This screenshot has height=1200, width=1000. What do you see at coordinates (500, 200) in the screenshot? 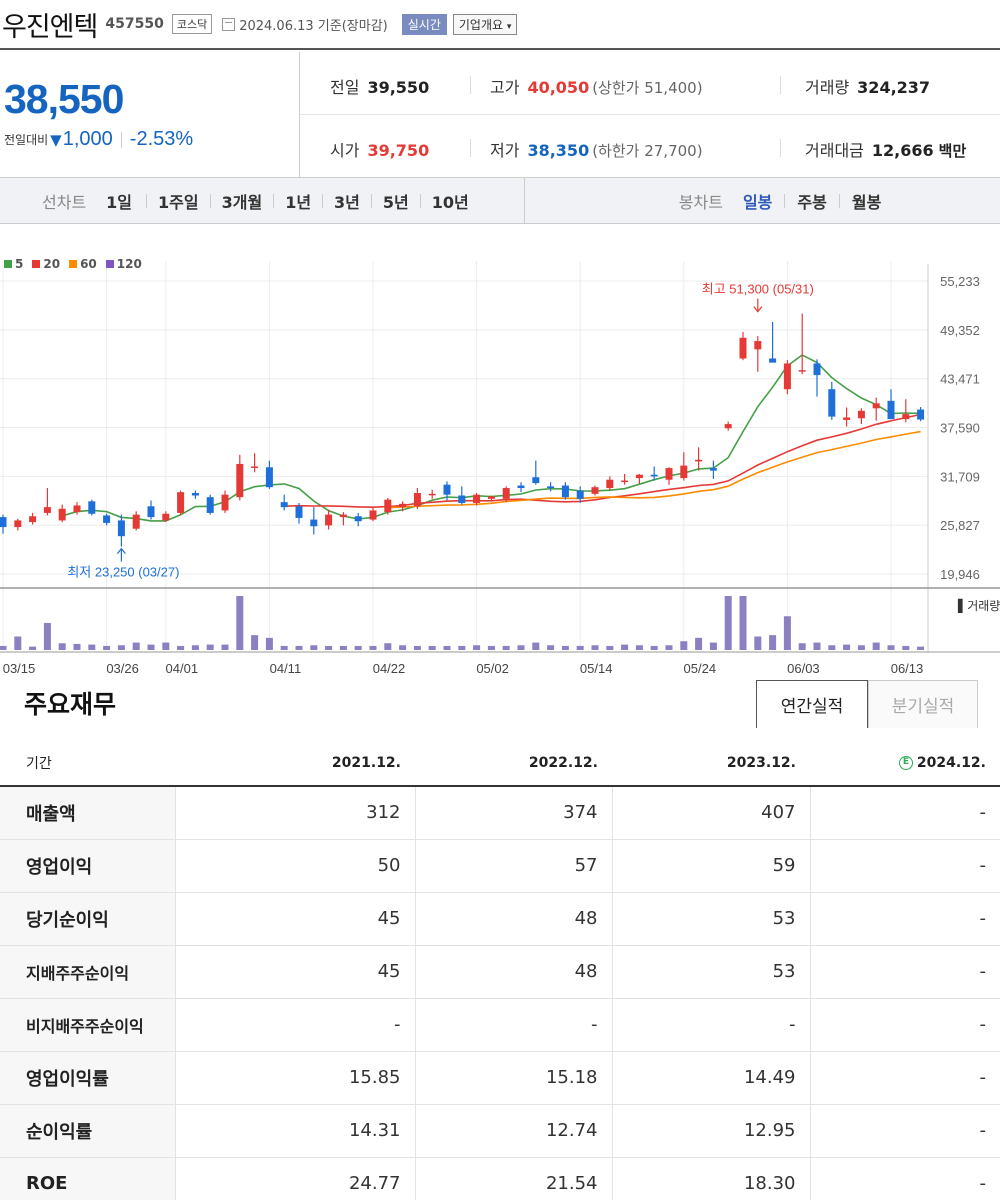
I see `chart-period-bar: 선차트 1일 1주일 3개월 1년 3년 5년 10년 봉차트 일봉 주봉 월봉` at bounding box center [500, 200].